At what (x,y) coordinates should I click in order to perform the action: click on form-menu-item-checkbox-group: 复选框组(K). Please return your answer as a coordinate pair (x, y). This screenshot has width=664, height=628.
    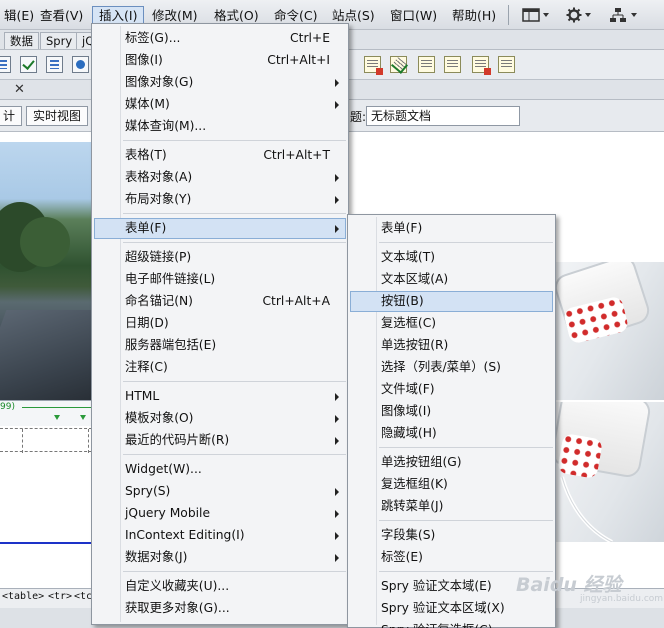
    Looking at the image, I should click on (451, 484).